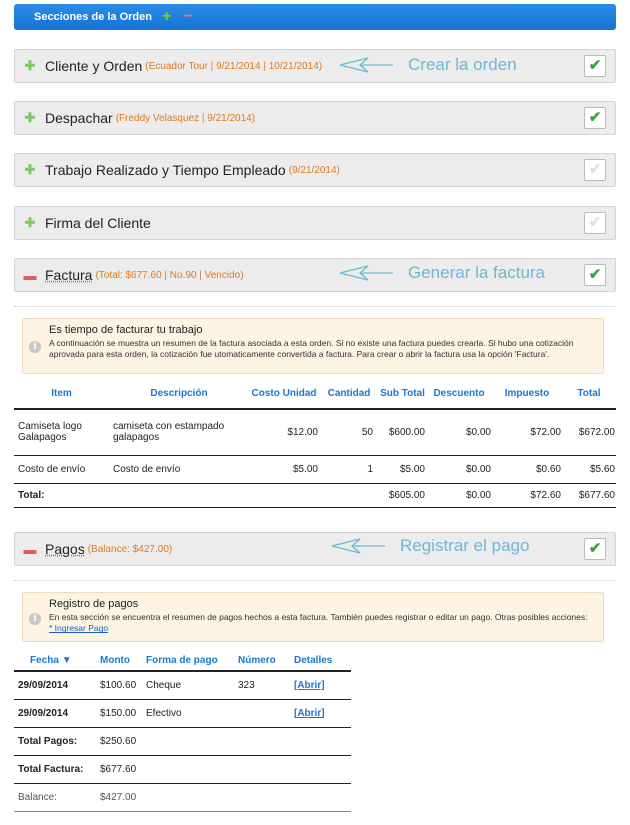  Describe the element at coordinates (119, 769) in the screenshot. I see `total-factura-value: $677.60` at that location.